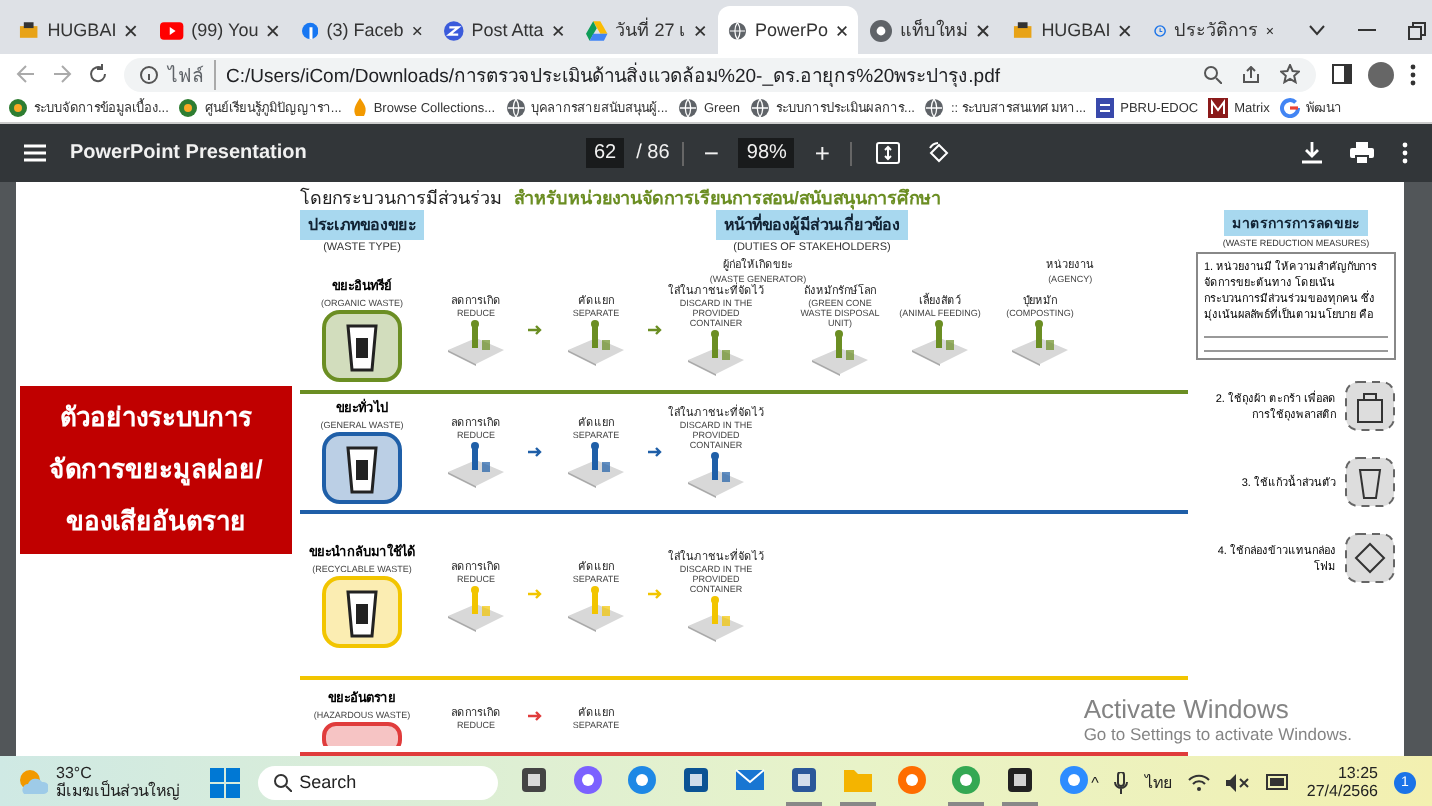 Image resolution: width=1432 pixels, height=806 pixels. I want to click on activation-hint: Go to Settings to activate Windows., so click(1217, 734).